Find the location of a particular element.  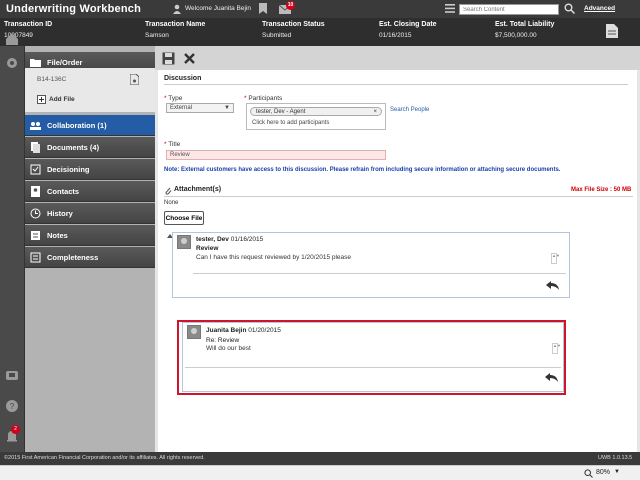

chevron-down-icon: ▼ is located at coordinates (617, 472).